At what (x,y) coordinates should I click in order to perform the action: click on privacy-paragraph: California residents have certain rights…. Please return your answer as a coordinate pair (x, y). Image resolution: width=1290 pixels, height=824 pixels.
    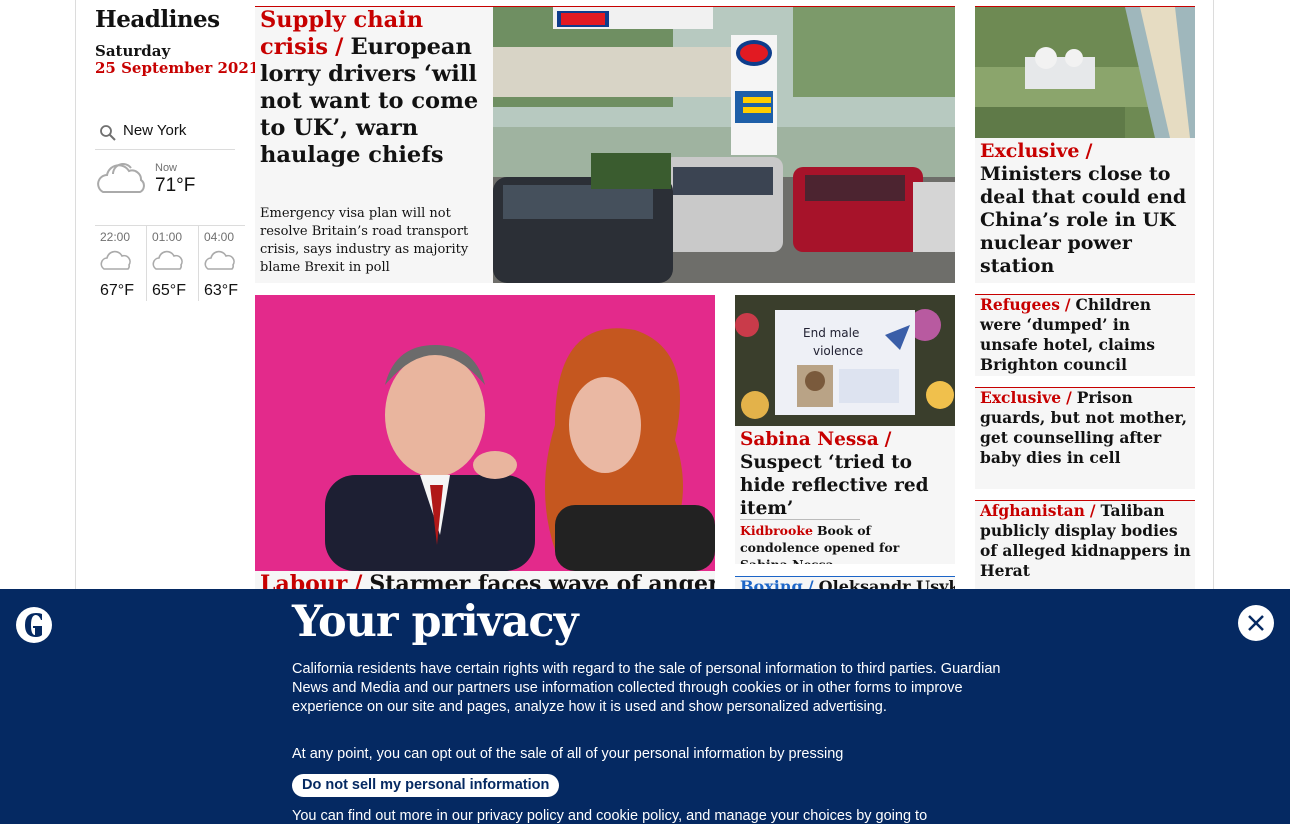
    Looking at the image, I should click on (646, 688).